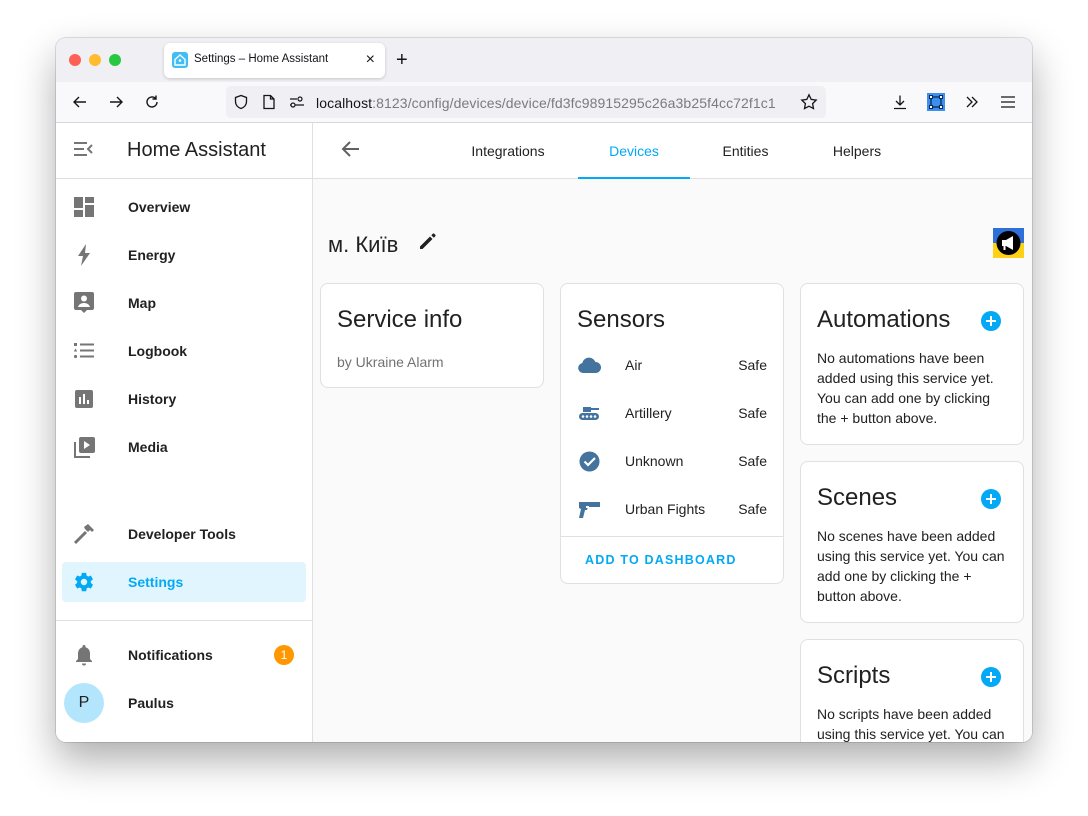 This screenshot has width=1088, height=816. Describe the element at coordinates (809, 102) in the screenshot. I see `star-icon` at that location.